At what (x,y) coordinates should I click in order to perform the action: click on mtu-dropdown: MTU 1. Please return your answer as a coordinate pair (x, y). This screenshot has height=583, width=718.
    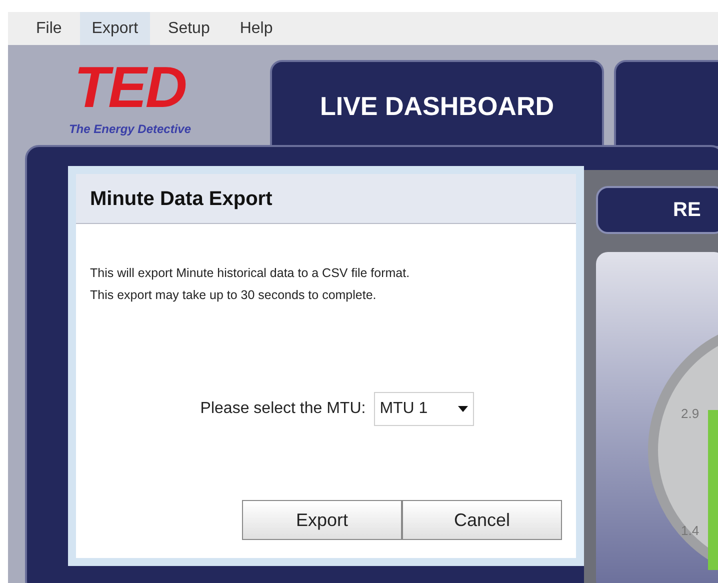
    Looking at the image, I should click on (424, 409).